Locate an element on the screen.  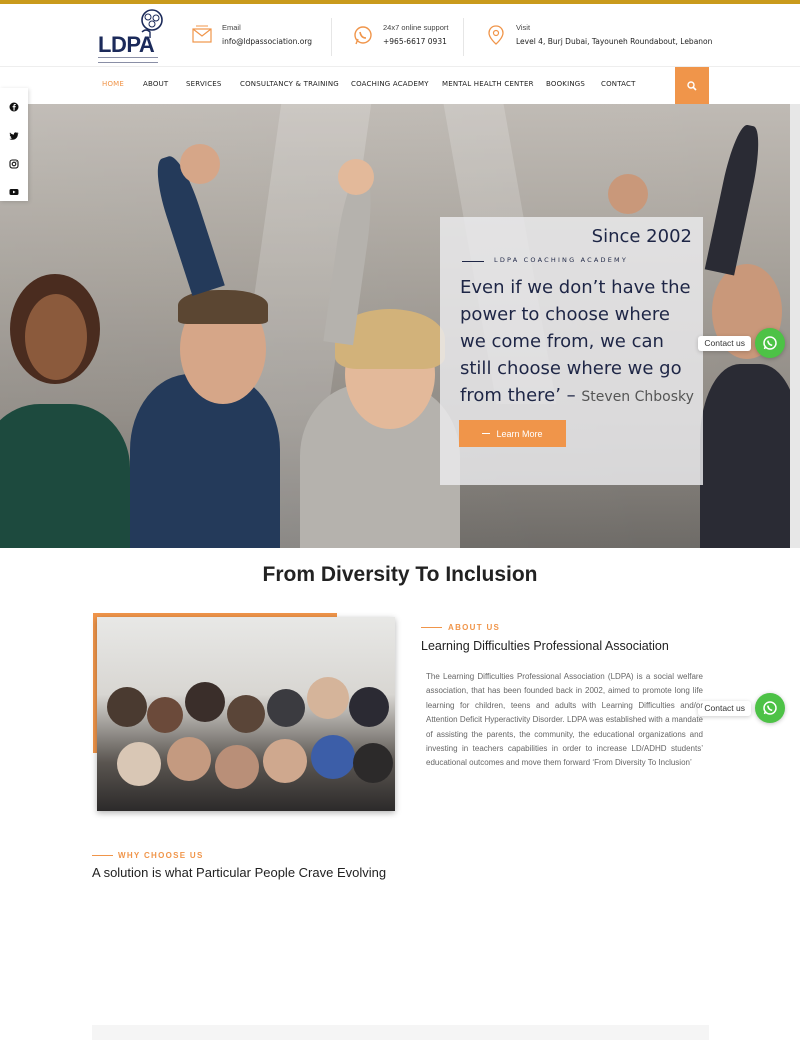
youtube-icon is located at coordinates (14, 188).